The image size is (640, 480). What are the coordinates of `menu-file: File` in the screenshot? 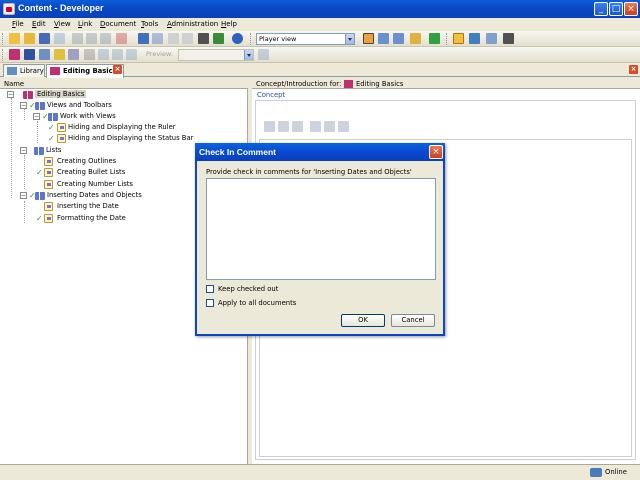 It's located at (18, 24).